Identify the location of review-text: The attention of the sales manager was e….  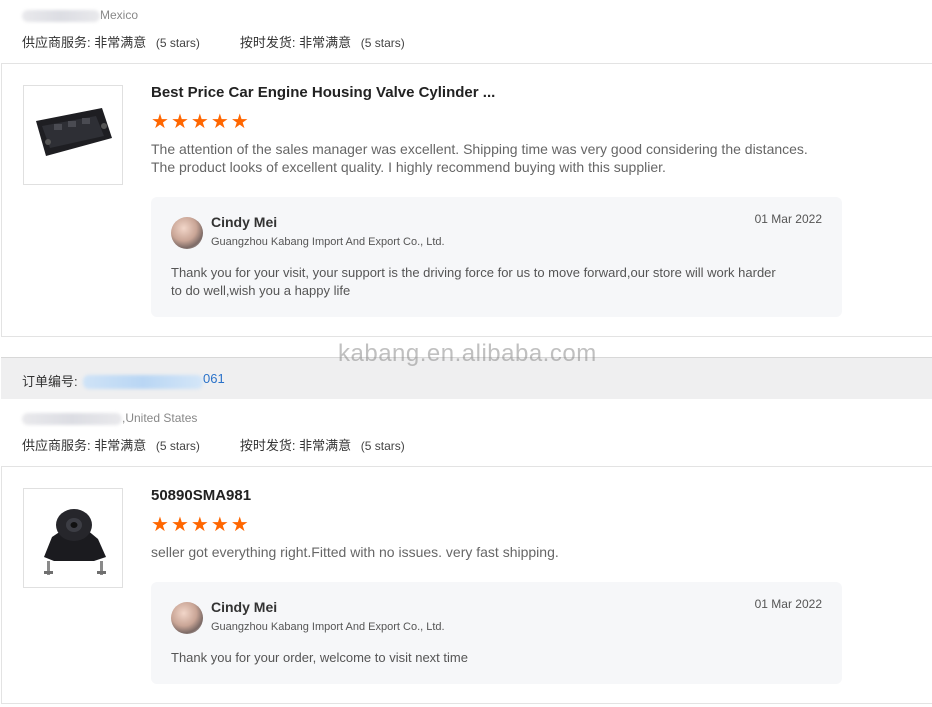
(479, 158).